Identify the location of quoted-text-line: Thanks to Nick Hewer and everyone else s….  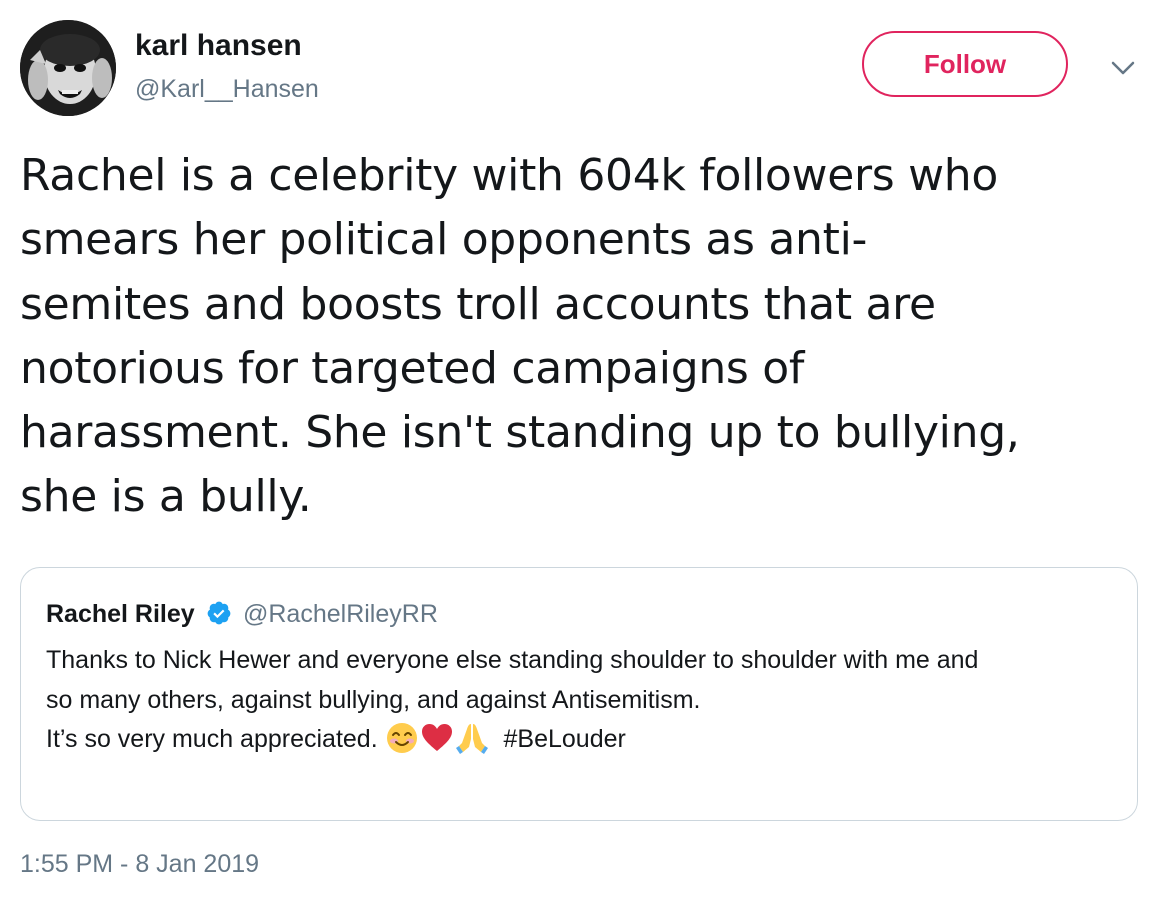
(512, 660).